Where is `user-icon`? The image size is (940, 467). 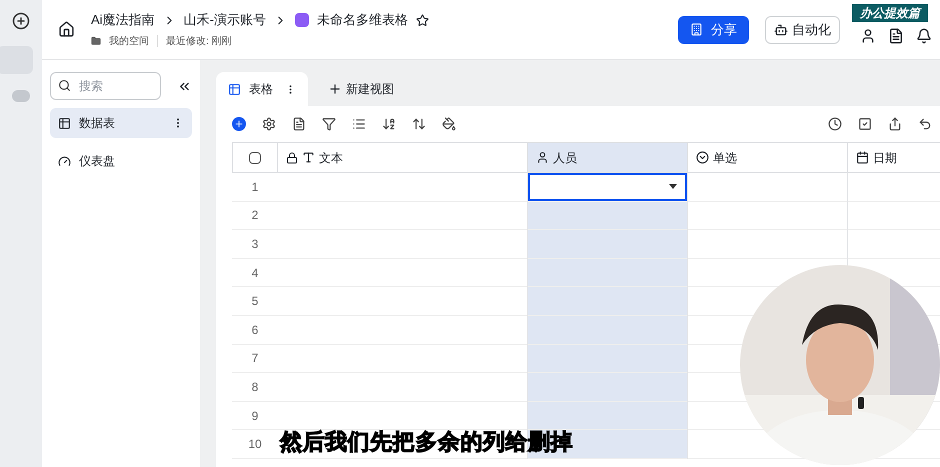
user-icon is located at coordinates (868, 36).